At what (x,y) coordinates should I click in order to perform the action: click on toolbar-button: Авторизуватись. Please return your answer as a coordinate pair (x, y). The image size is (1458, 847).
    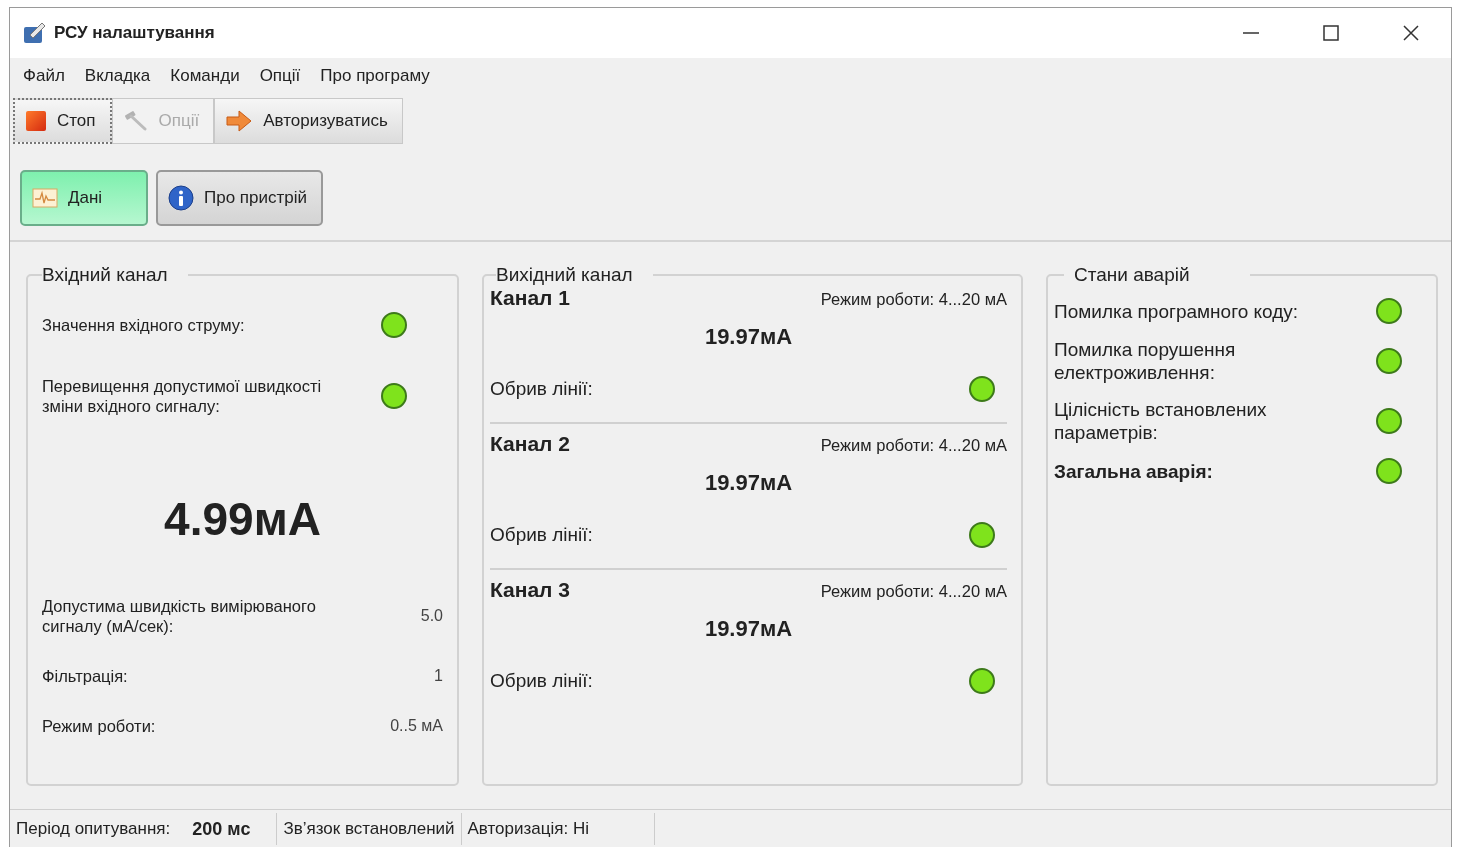
    Looking at the image, I should click on (308, 121).